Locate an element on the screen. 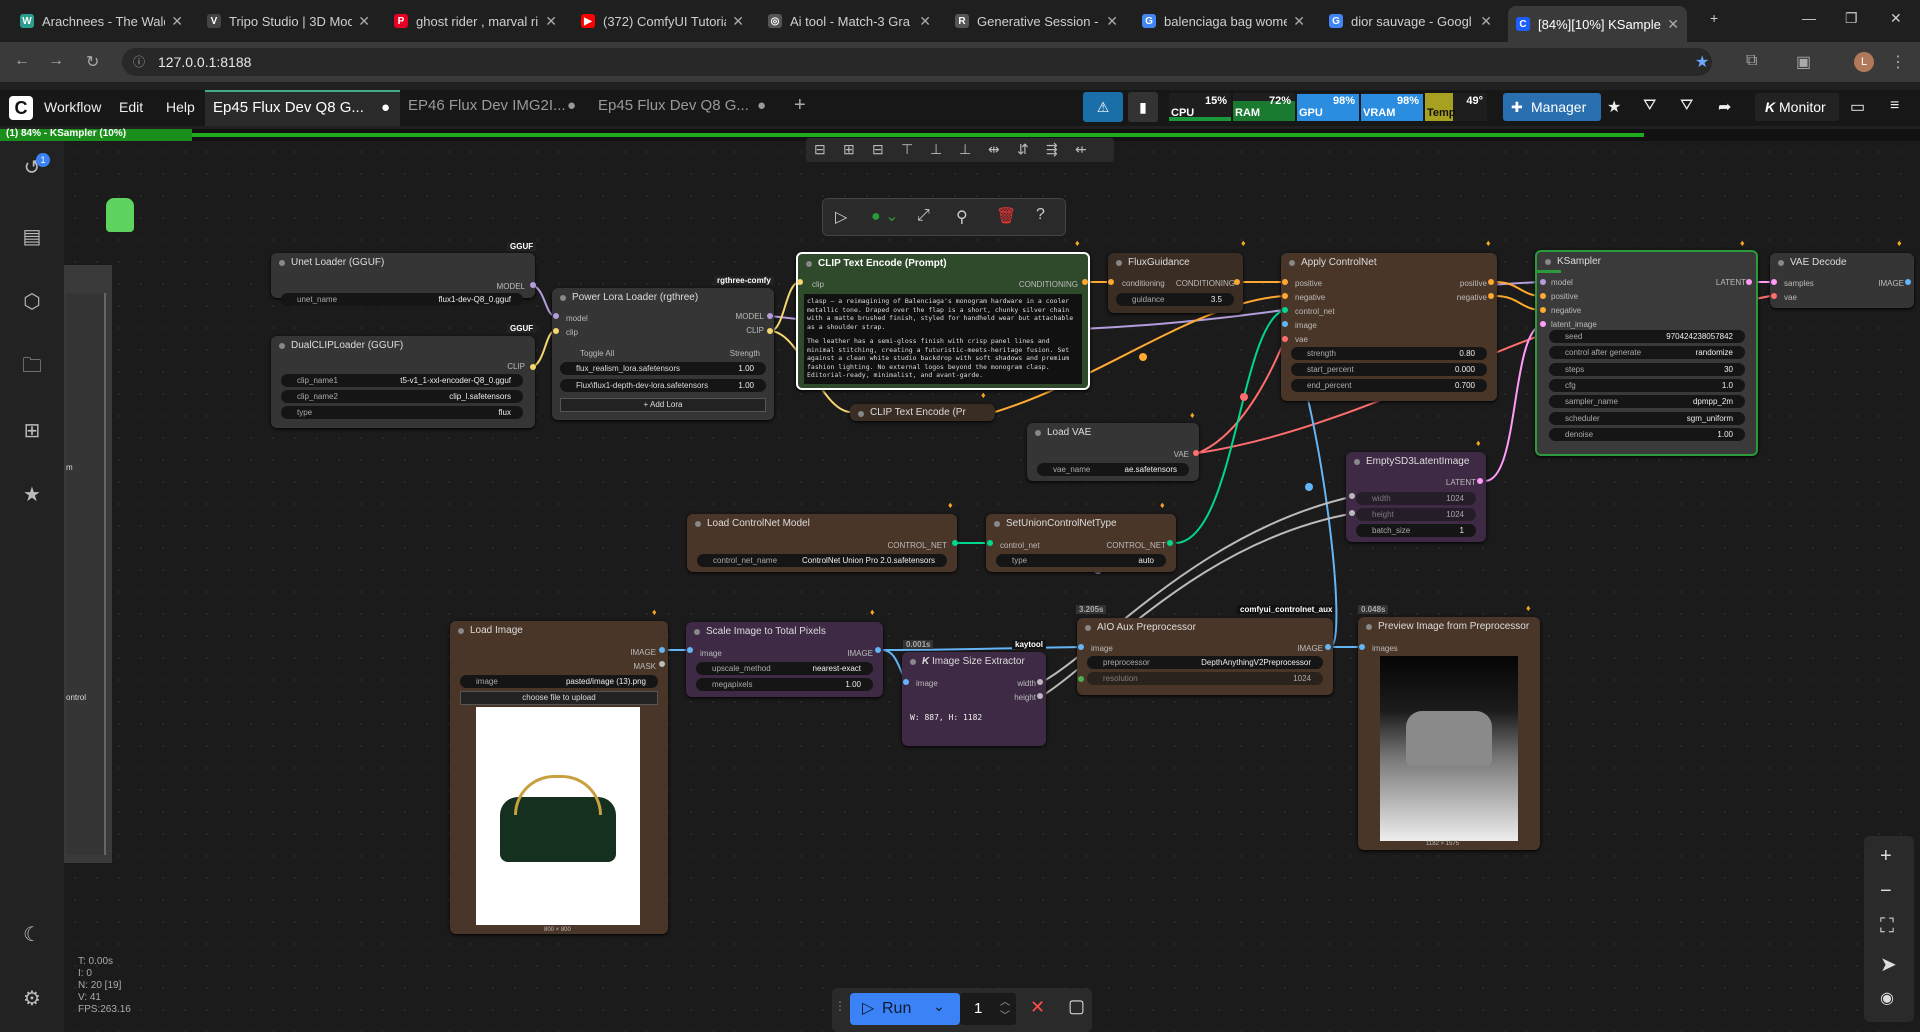  share-icon-1: ⛛ is located at coordinates (1649, 106).